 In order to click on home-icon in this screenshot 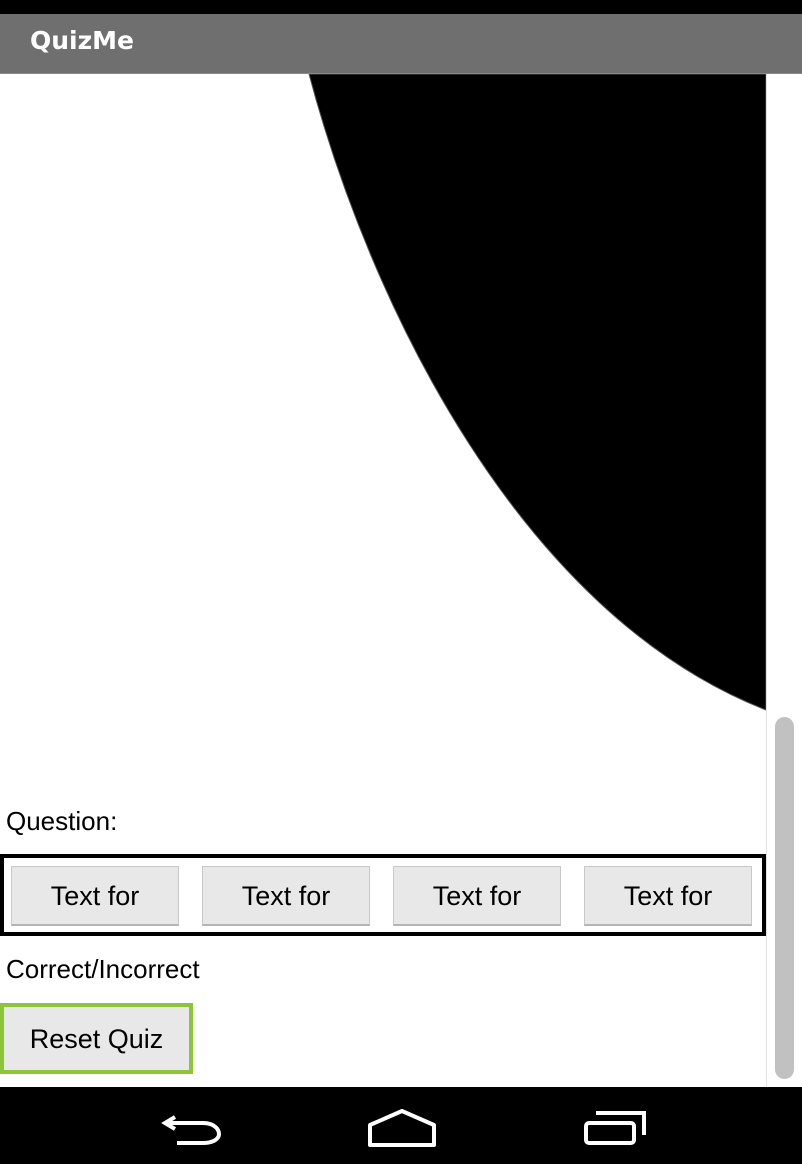, I will do `click(402, 1128)`.